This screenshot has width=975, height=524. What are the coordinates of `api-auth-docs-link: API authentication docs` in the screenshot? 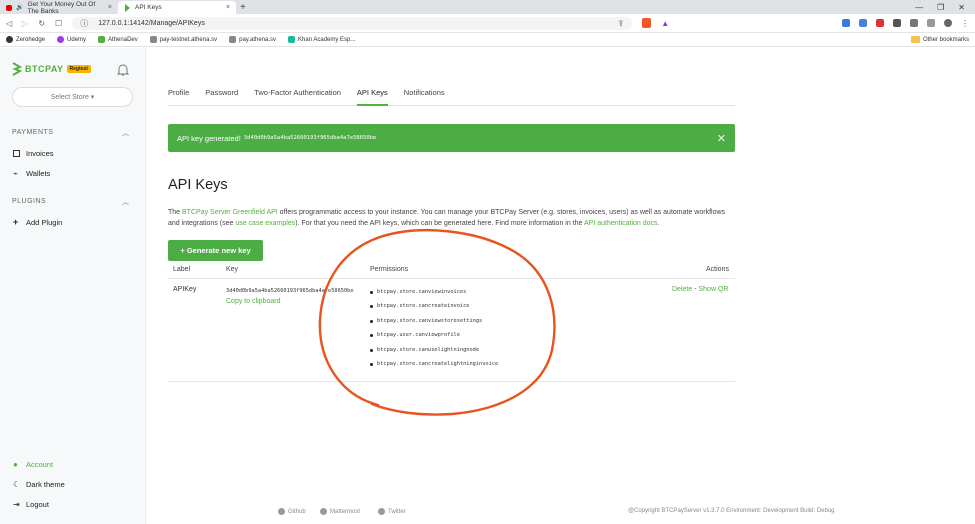 It's located at (621, 223).